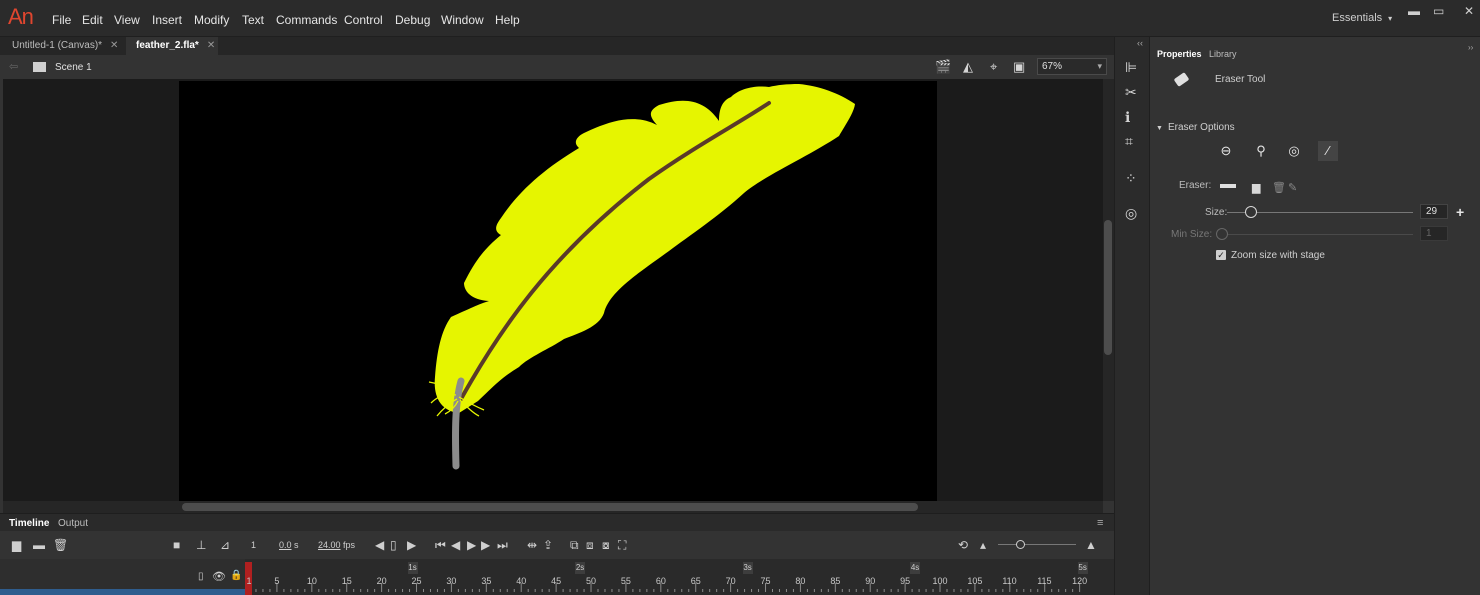 Image resolution: width=1480 pixels, height=595 pixels. Describe the element at coordinates (1221, 255) in the screenshot. I see `zoom-size-checkbox: ✓` at that location.